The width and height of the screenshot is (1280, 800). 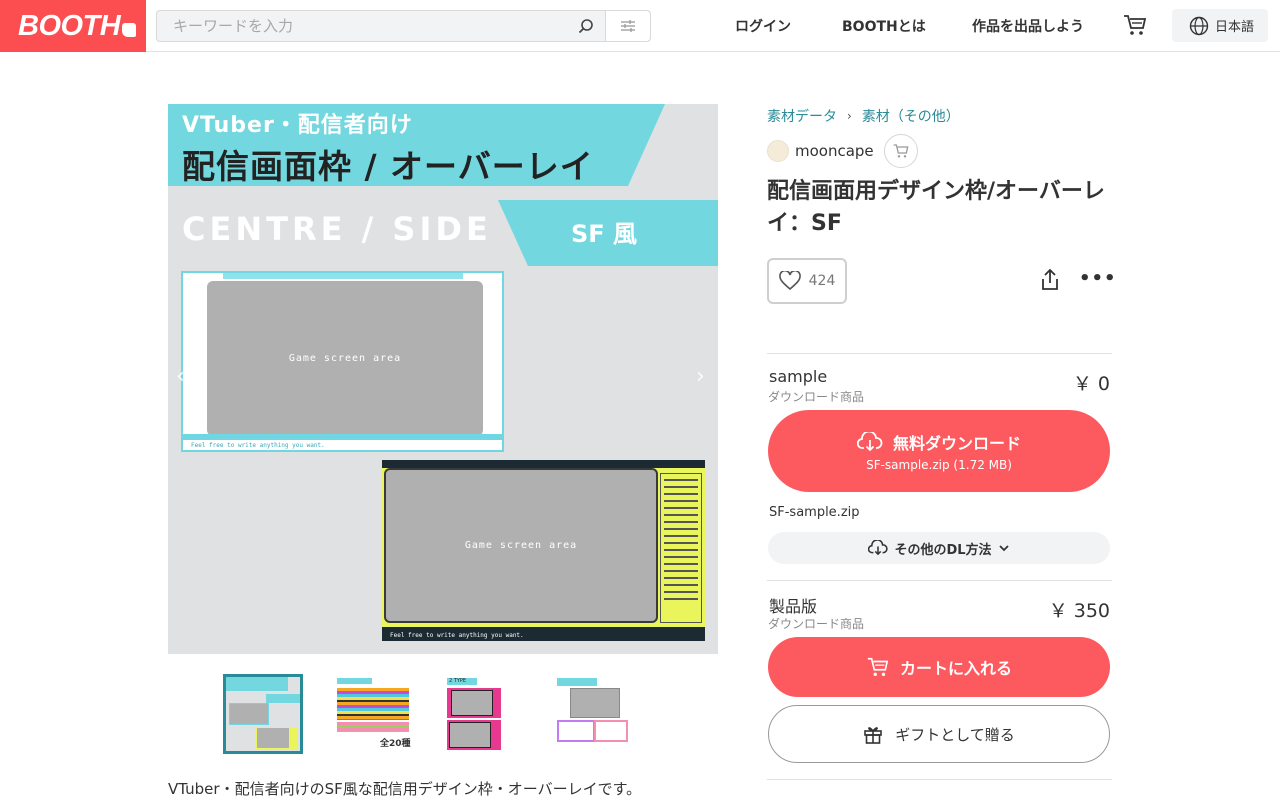 What do you see at coordinates (681, 548) in the screenshot?
I see `chat-panel` at bounding box center [681, 548].